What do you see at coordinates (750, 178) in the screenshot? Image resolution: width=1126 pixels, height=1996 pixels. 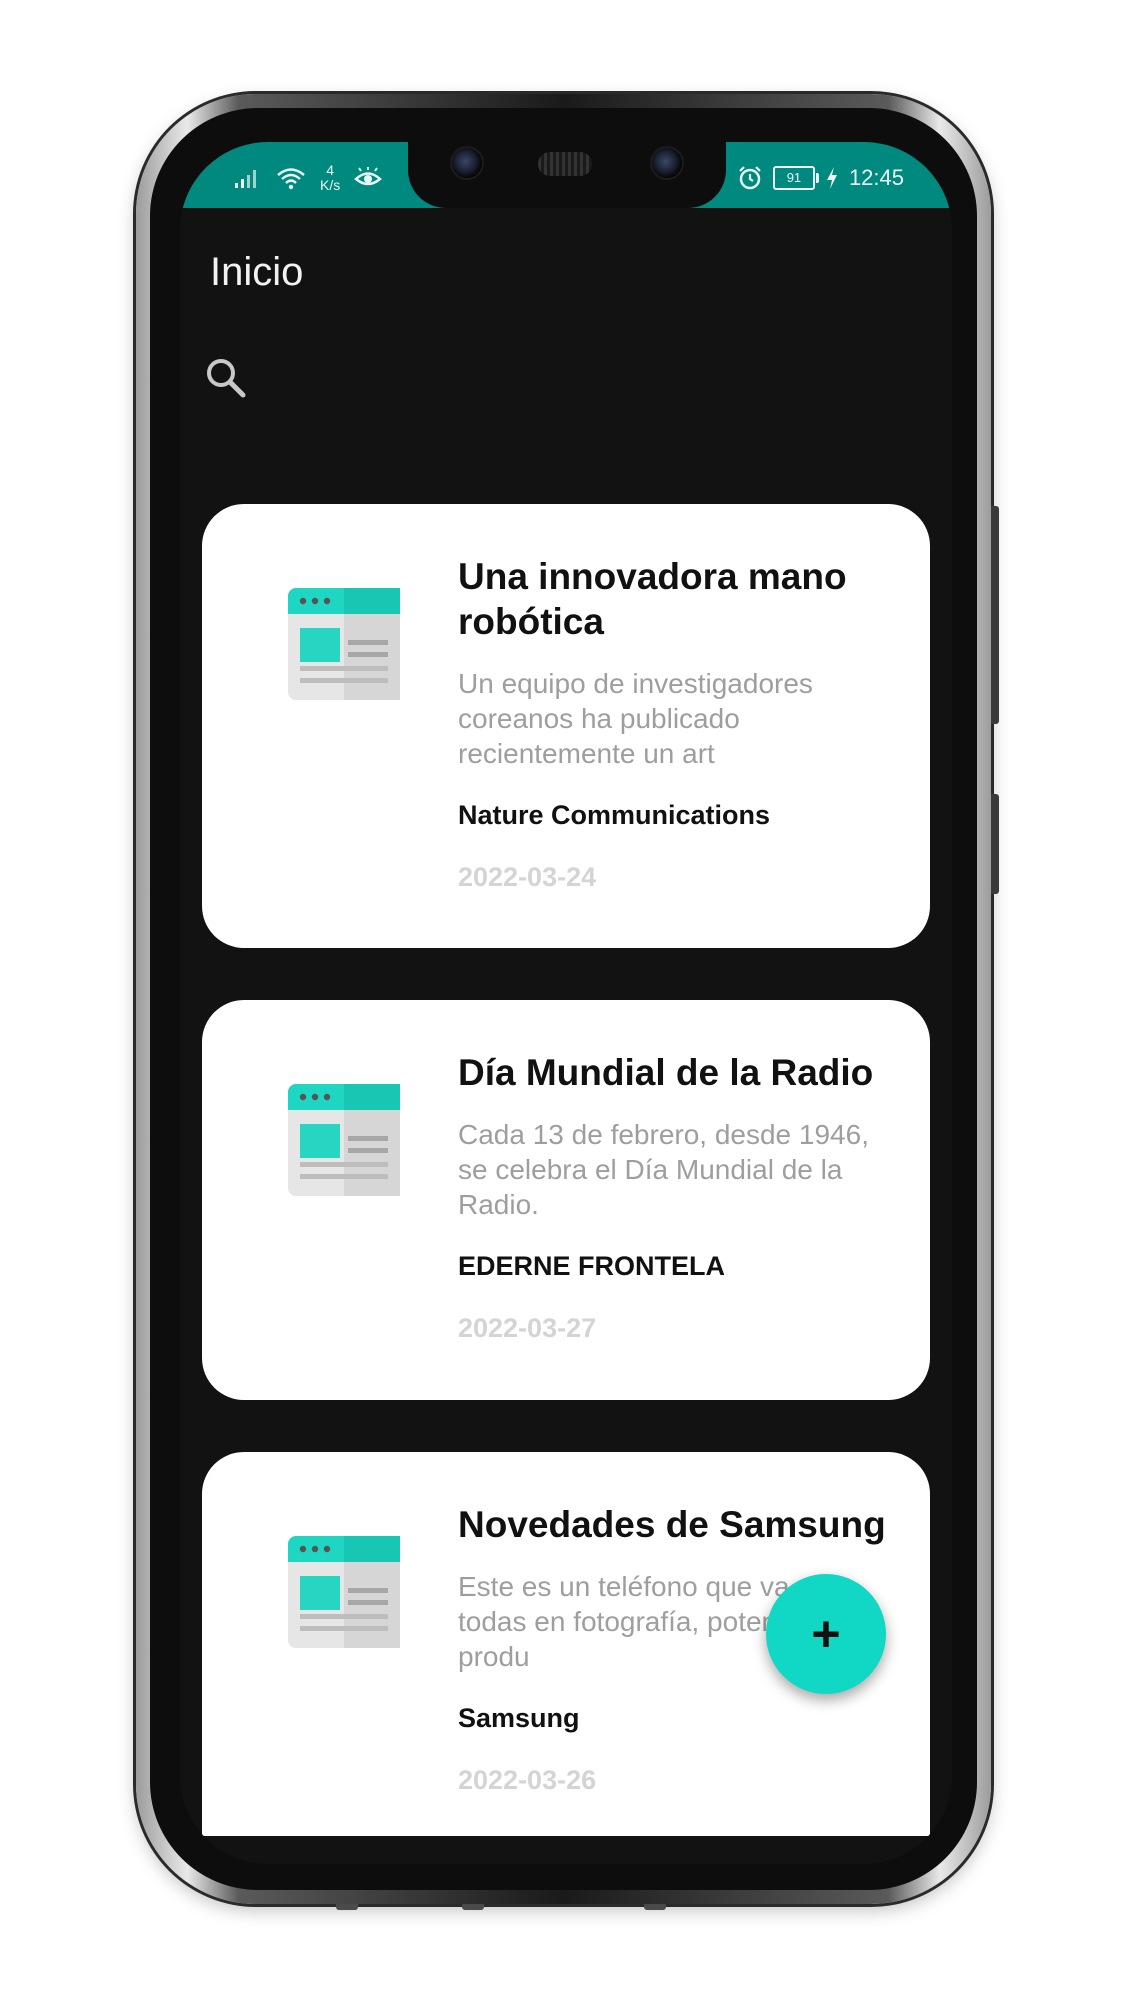 I see `alarm-icon` at bounding box center [750, 178].